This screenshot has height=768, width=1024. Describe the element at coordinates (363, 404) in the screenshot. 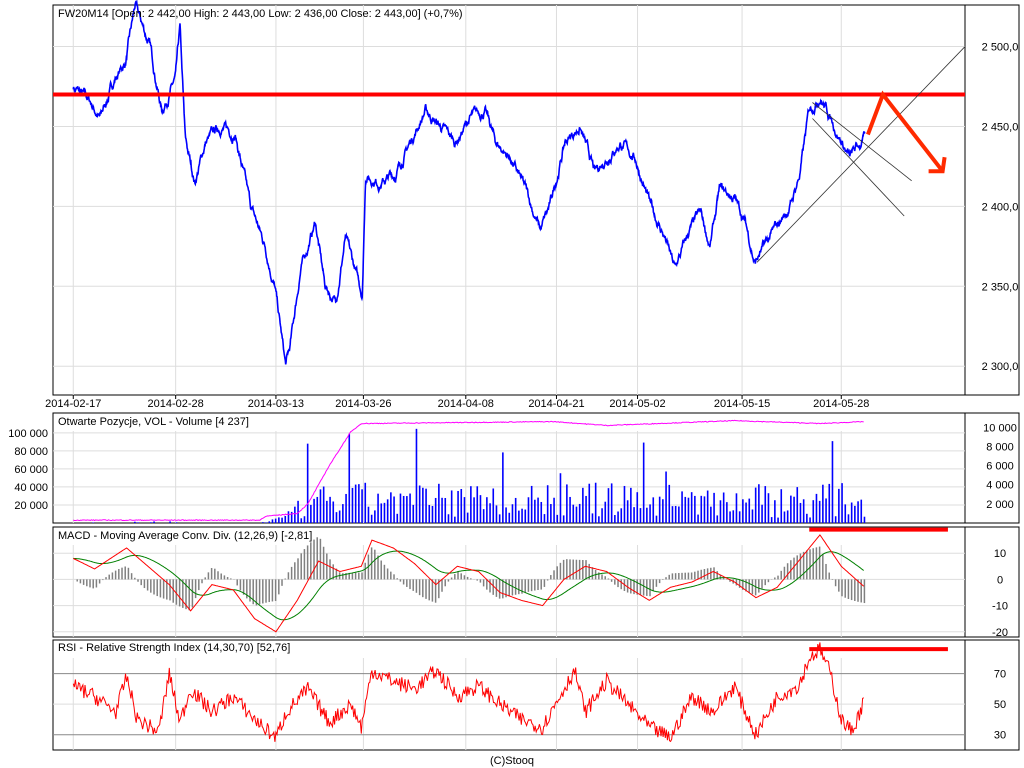

I see `x-tick-label: 2014-03-26` at that location.